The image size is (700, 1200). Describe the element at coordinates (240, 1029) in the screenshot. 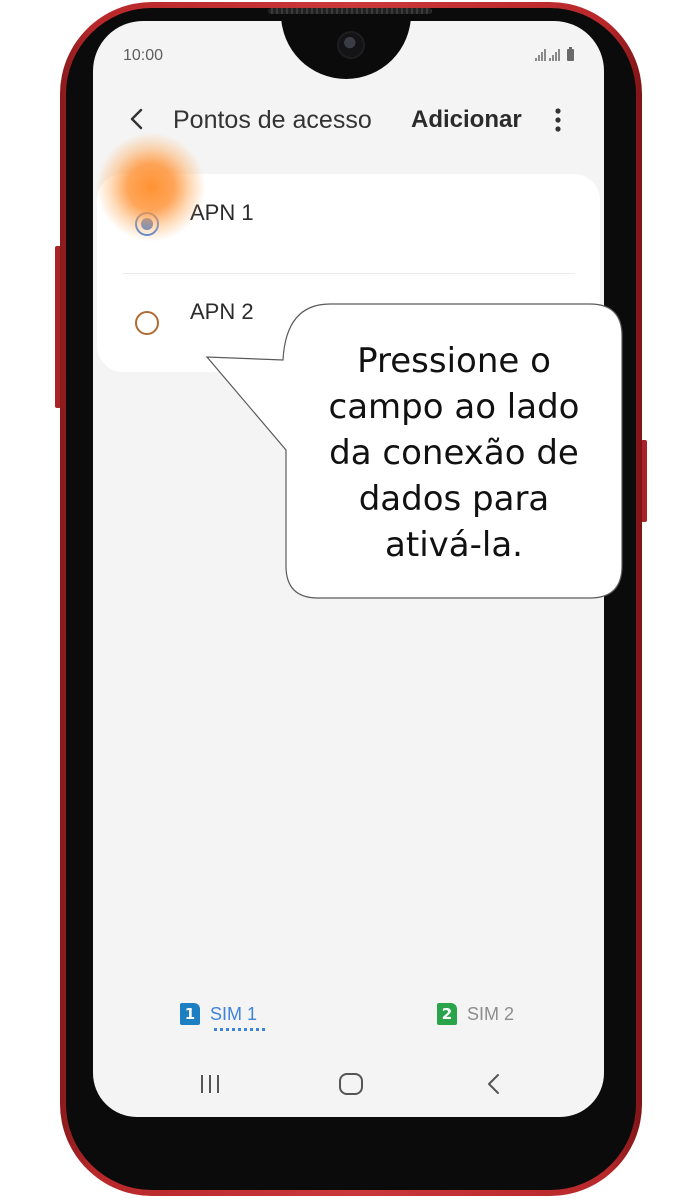

I see `active-tab-indicator` at that location.